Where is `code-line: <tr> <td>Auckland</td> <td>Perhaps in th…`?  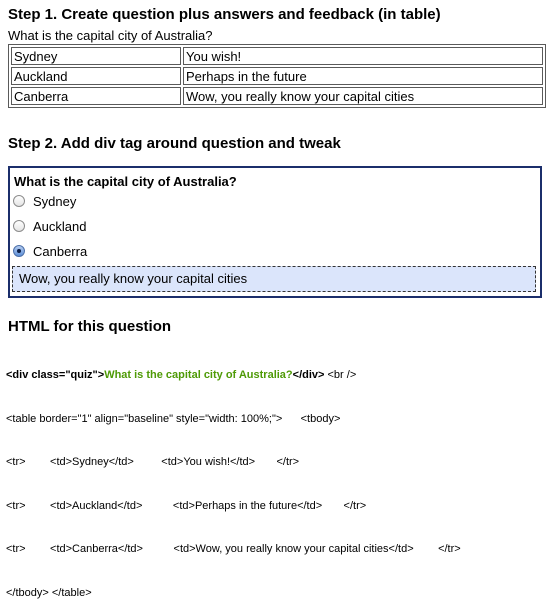 code-line: <tr> <td>Auckland</td> <td>Perhaps in th… is located at coordinates (186, 505).